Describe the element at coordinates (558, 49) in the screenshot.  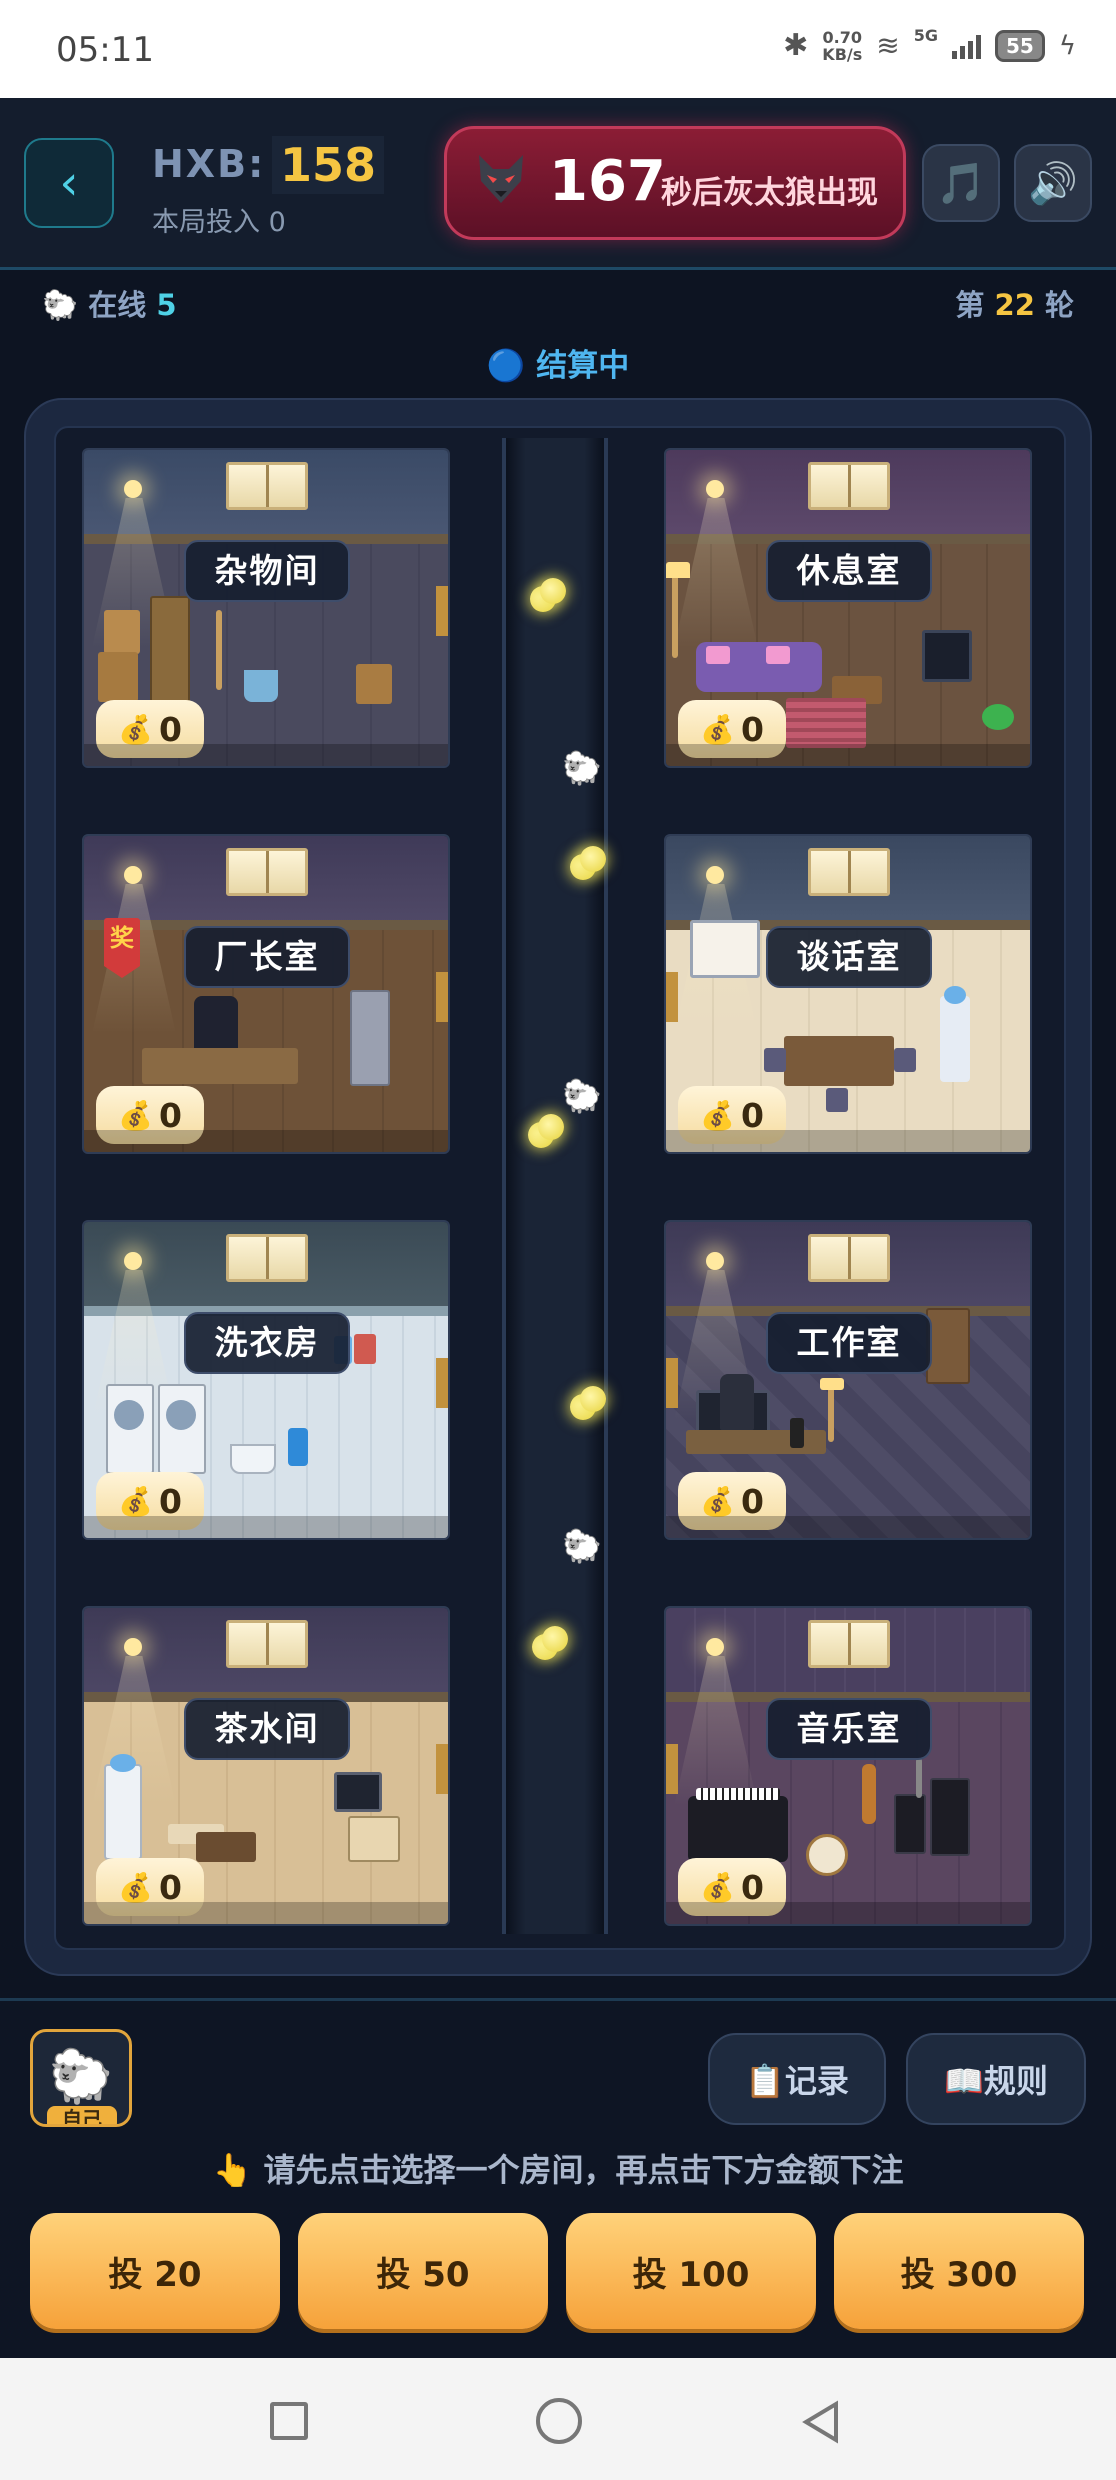
I see `system-status-bar: 05:11 ✱ 0.70 KB/s ≋ 5G 55 ϟ` at that location.